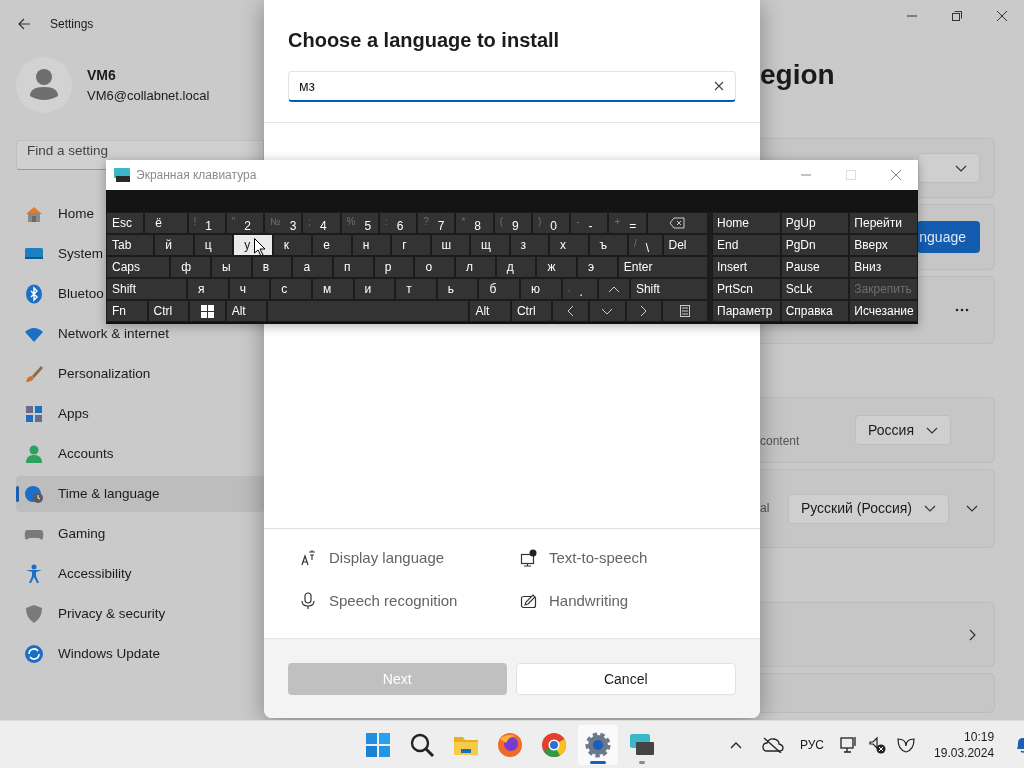 The width and height of the screenshot is (1024, 768). I want to click on feature-label: Text-to-speech, so click(598, 558).